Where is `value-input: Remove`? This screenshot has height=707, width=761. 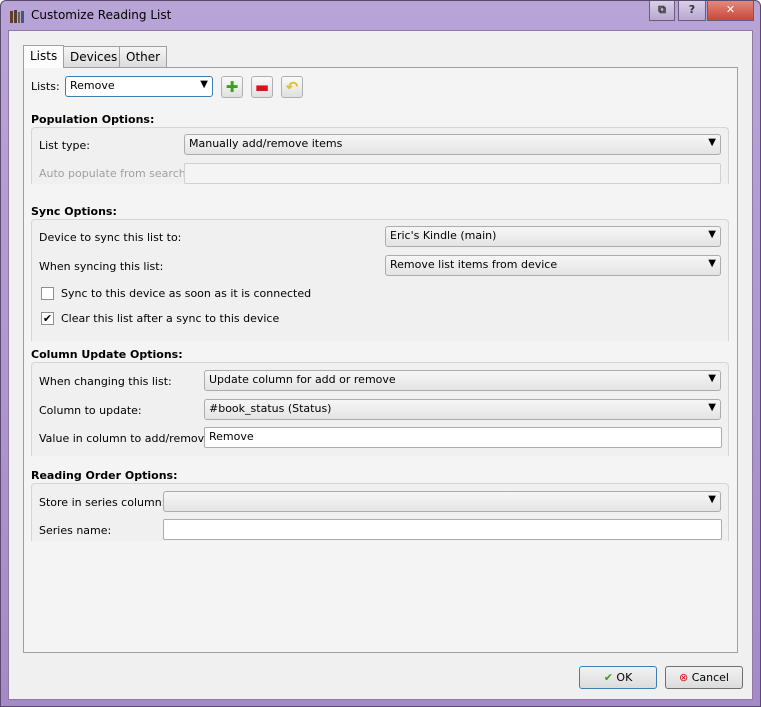
value-input: Remove is located at coordinates (463, 437).